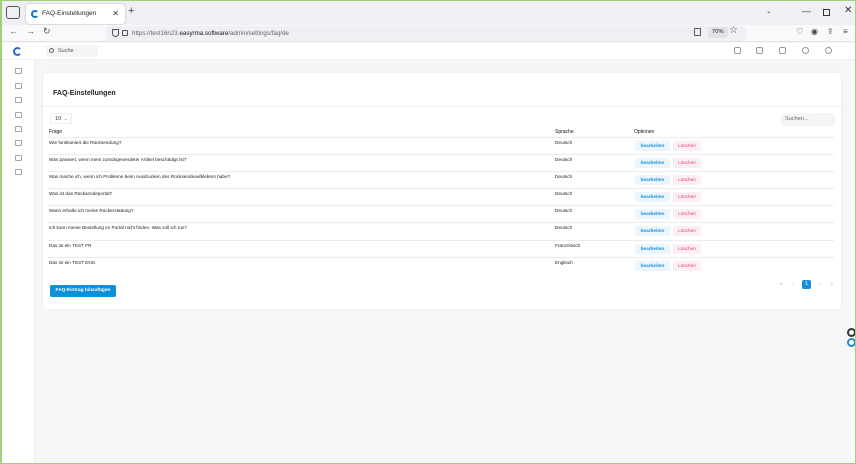 The width and height of the screenshot is (856, 464). I want to click on tab-overview-icon, so click(13, 12).